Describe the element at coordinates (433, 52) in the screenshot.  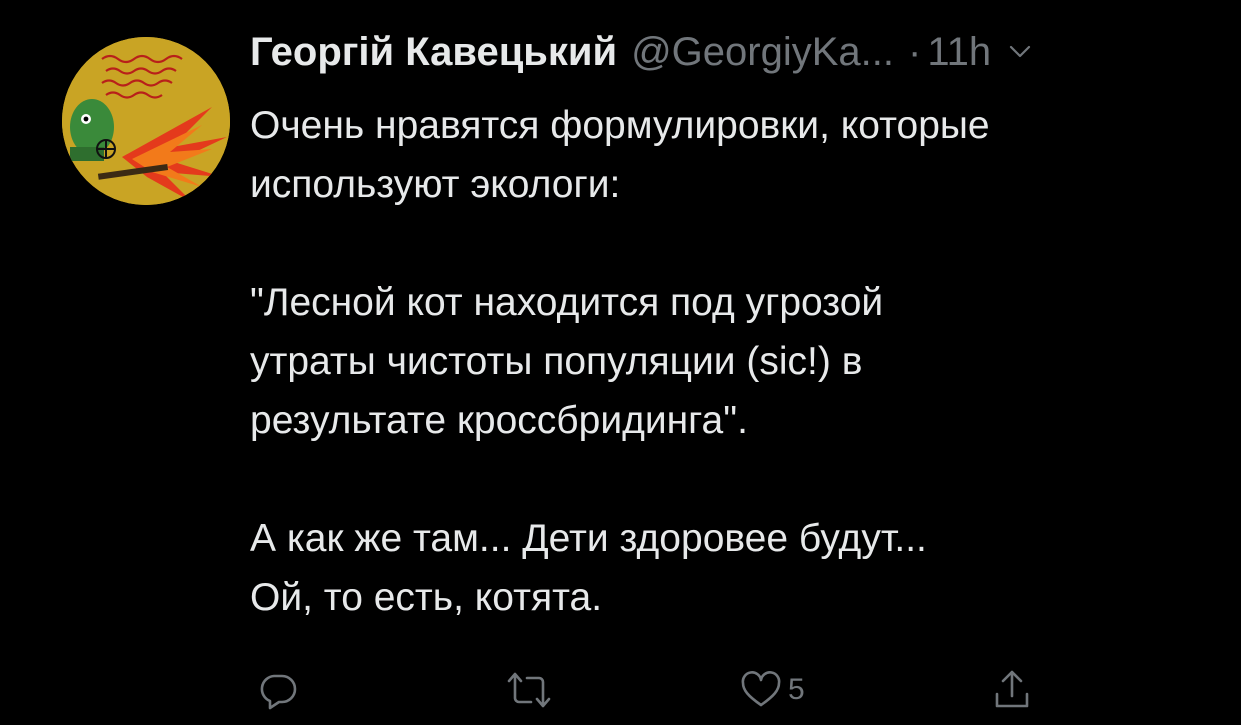
I see `display-name: Георгій Кавецький` at that location.